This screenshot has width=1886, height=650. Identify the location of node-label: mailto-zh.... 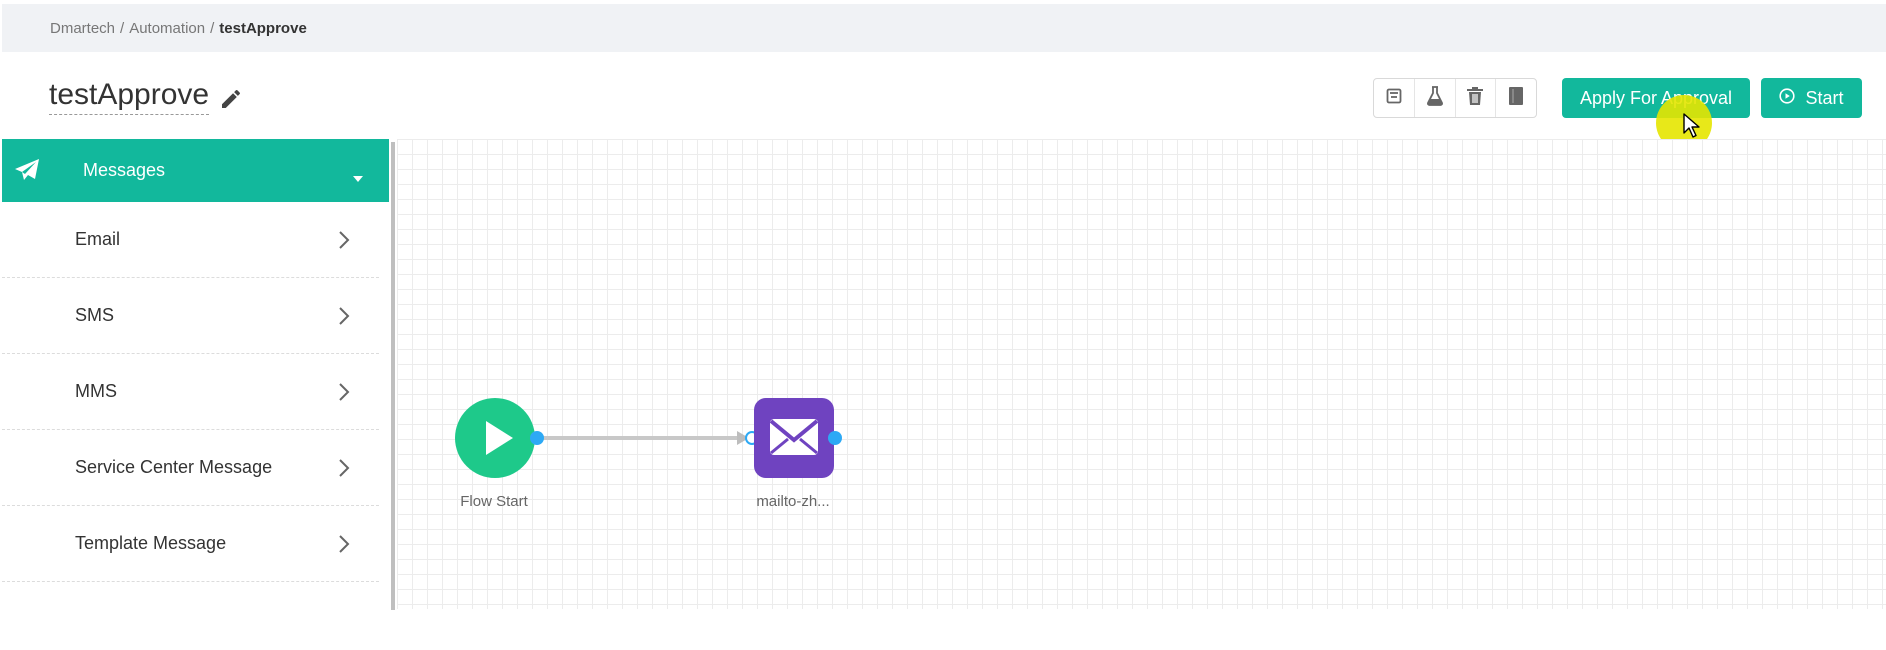
(793, 501).